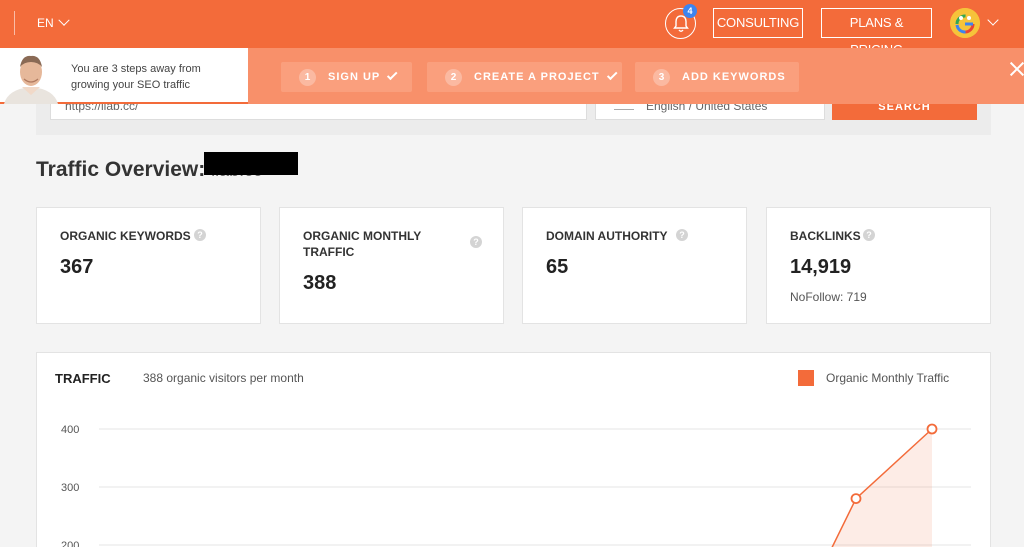 The height and width of the screenshot is (547, 1024). I want to click on step-create-project: 2 CREATE A PROJECT, so click(524, 77).